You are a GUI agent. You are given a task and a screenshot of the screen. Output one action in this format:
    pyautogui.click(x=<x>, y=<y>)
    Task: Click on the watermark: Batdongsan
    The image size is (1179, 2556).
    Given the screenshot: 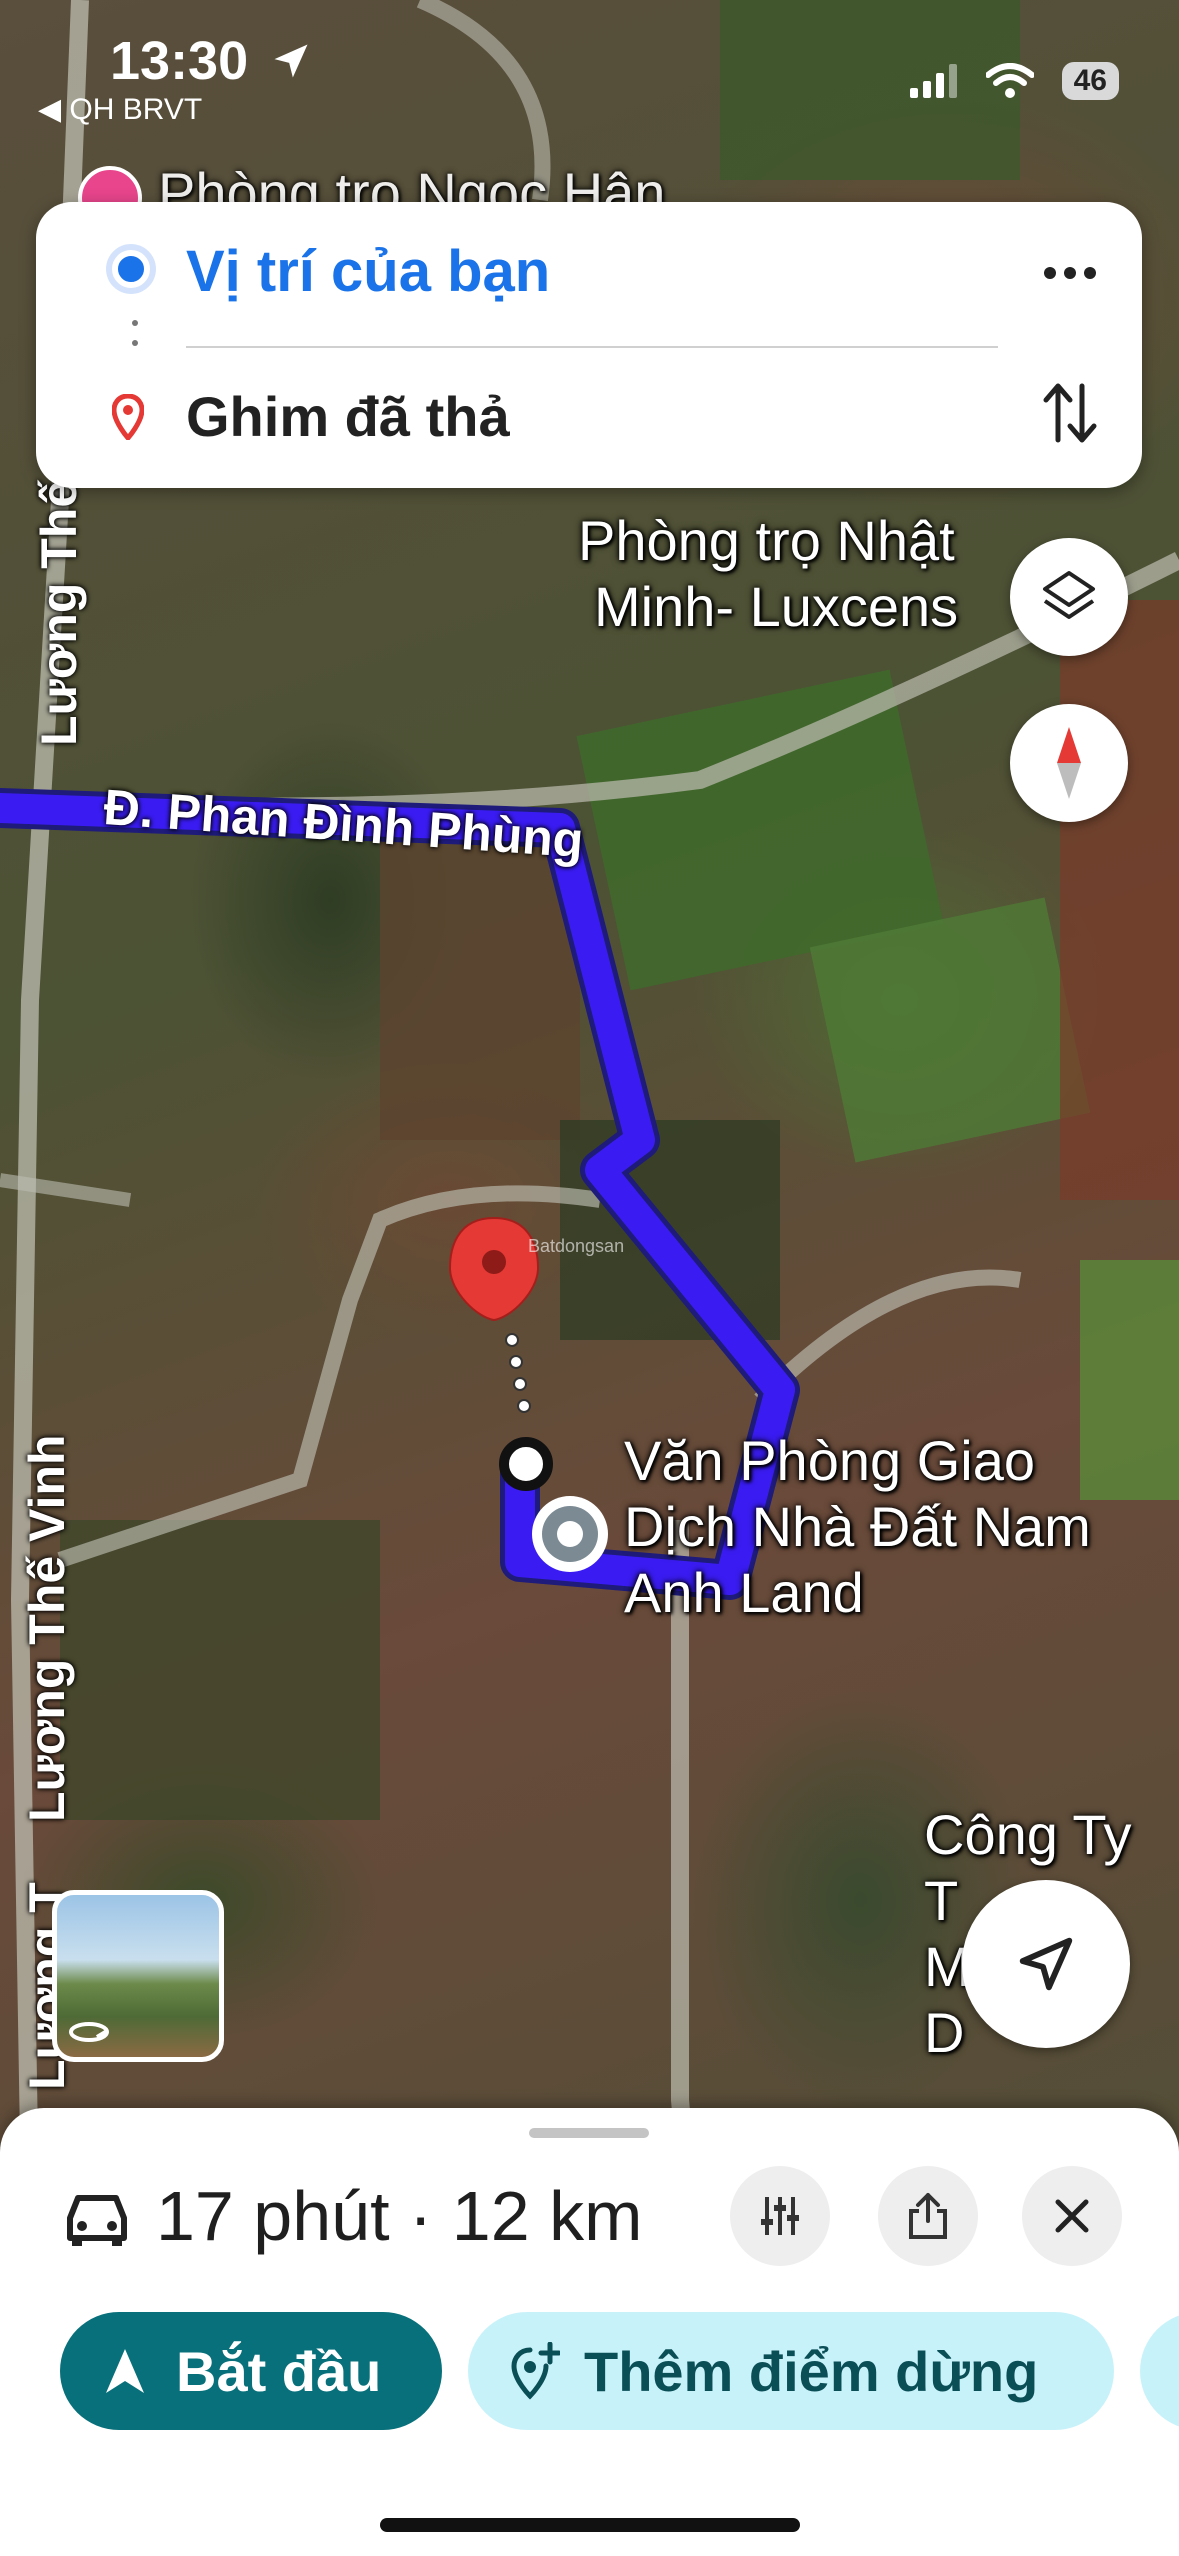 What is the action you would take?
    pyautogui.click(x=576, y=1246)
    